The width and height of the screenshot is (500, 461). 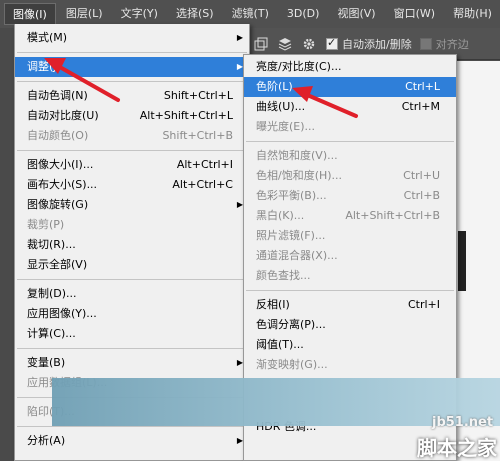 What do you see at coordinates (46, 224) in the screenshot?
I see `menu-item-label: 裁剪(P)` at bounding box center [46, 224].